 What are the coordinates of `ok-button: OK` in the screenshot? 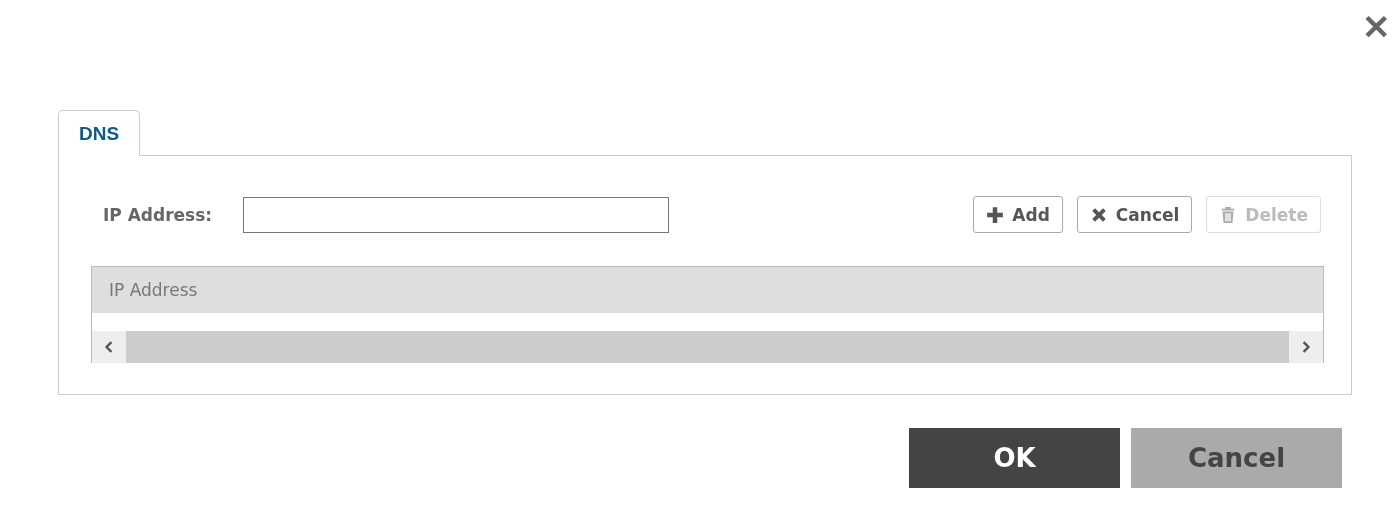 It's located at (1014, 458).